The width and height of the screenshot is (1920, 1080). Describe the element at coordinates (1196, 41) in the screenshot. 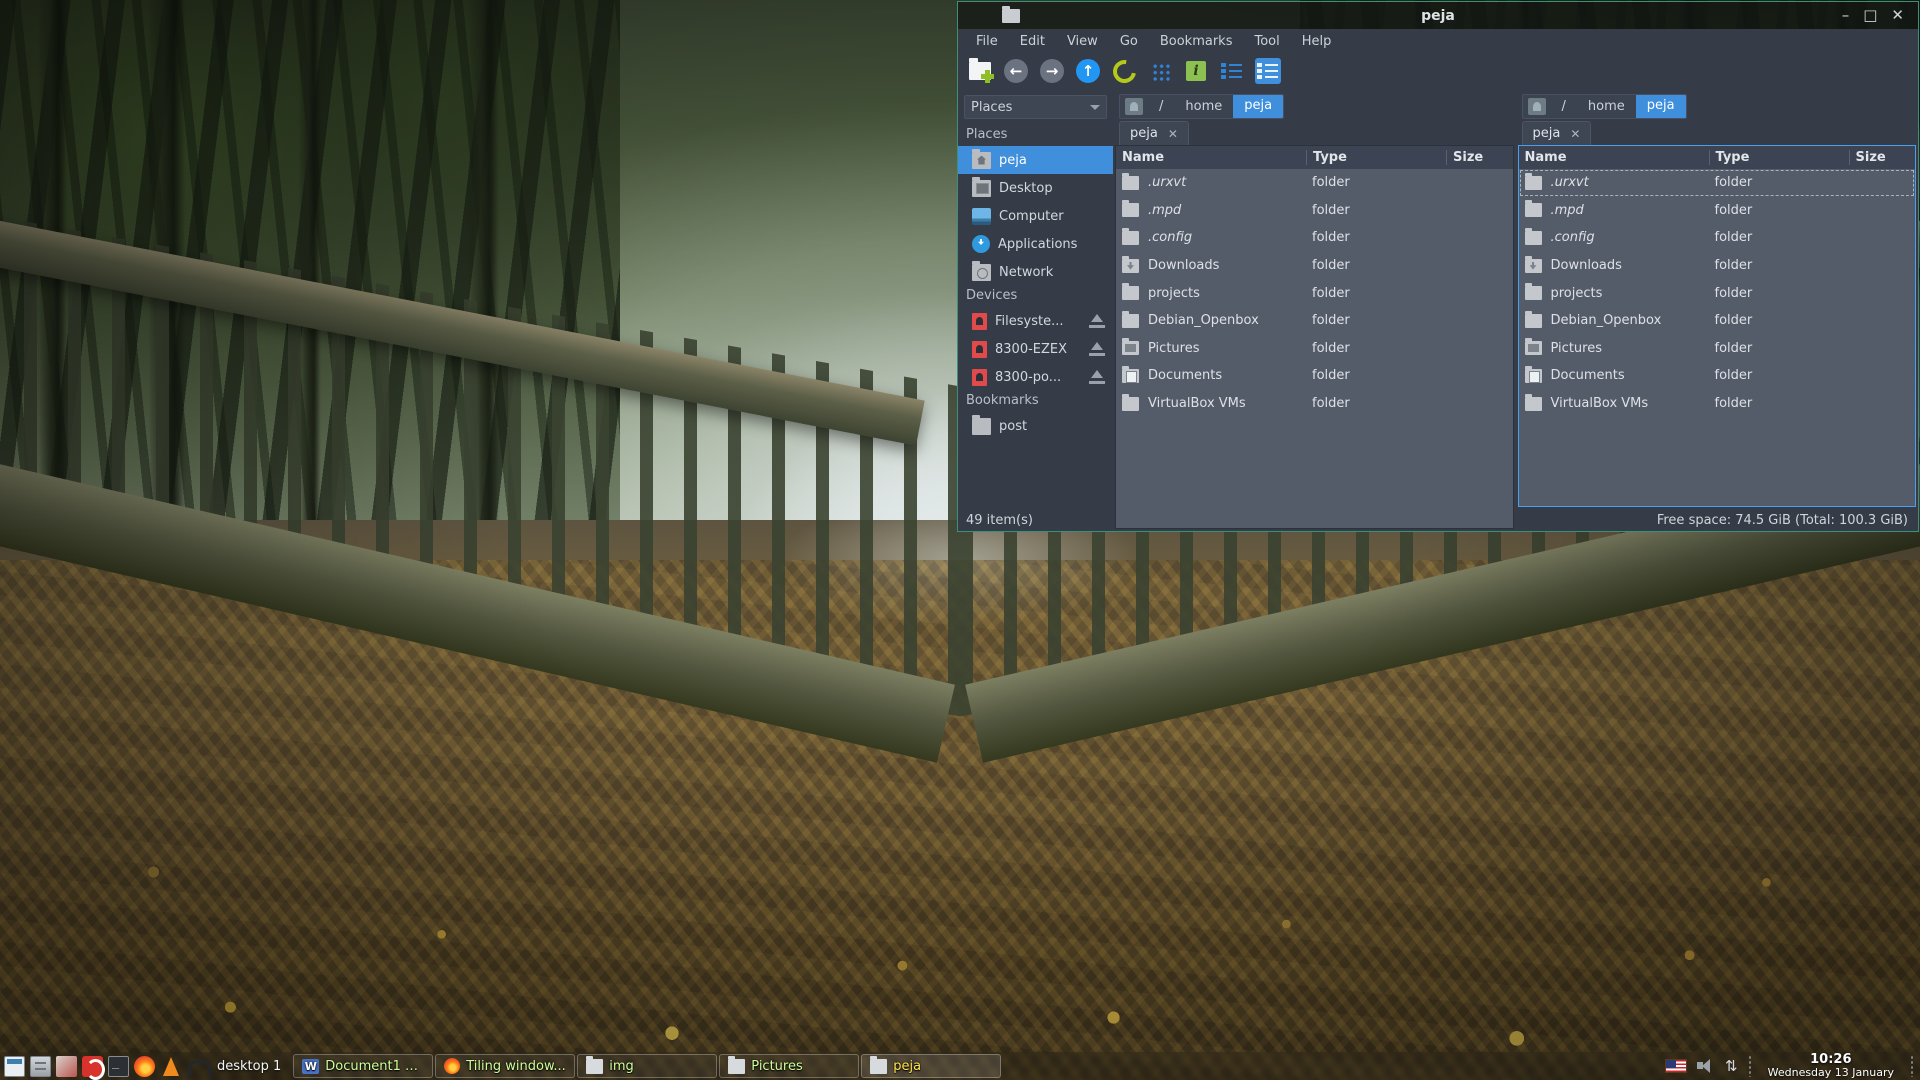

I see `menu-bookmarks: Bookmarks` at that location.